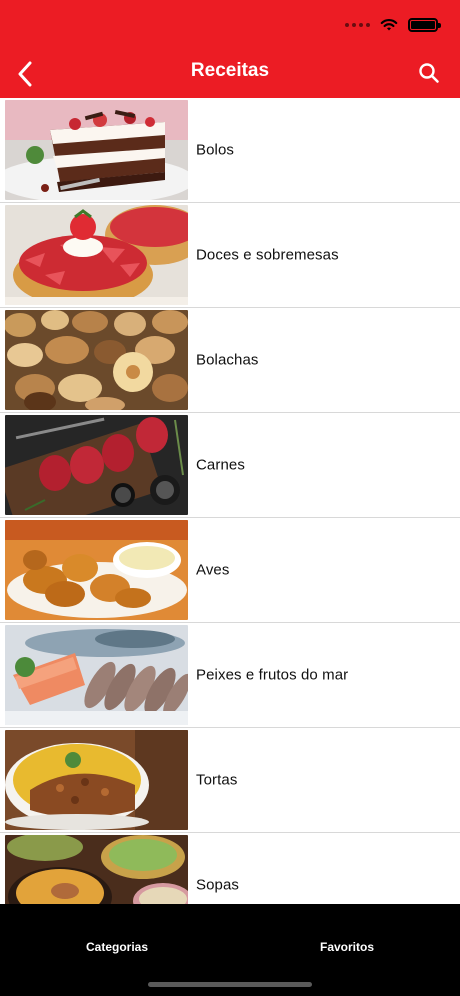  What do you see at coordinates (96, 675) in the screenshot?
I see `salmon-shrimp-photo` at bounding box center [96, 675].